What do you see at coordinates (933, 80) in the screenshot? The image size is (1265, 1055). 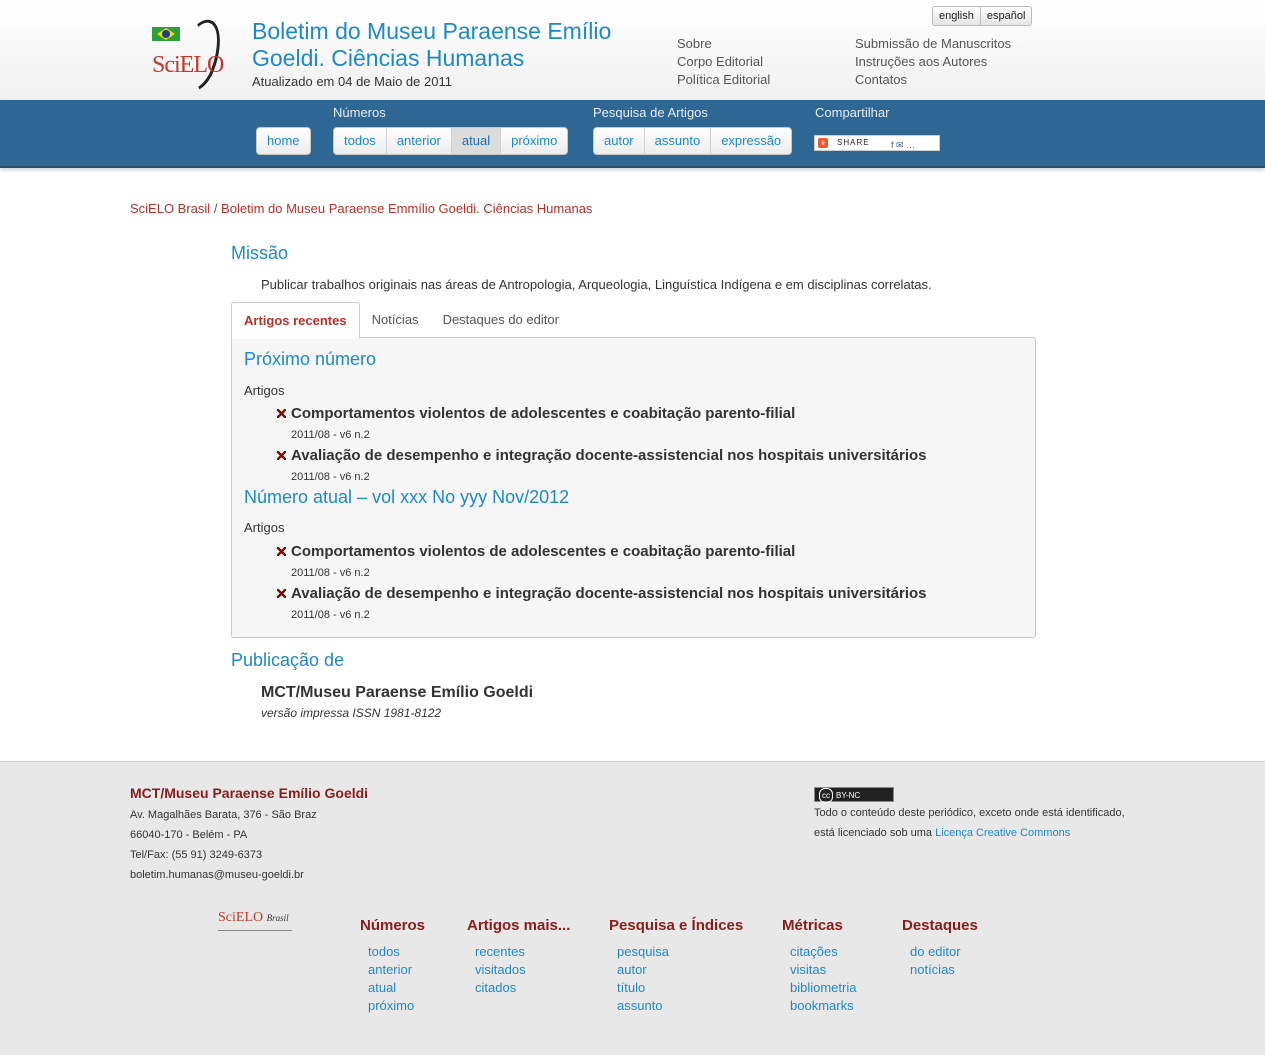 I see `link-contatos: Contatos` at bounding box center [933, 80].